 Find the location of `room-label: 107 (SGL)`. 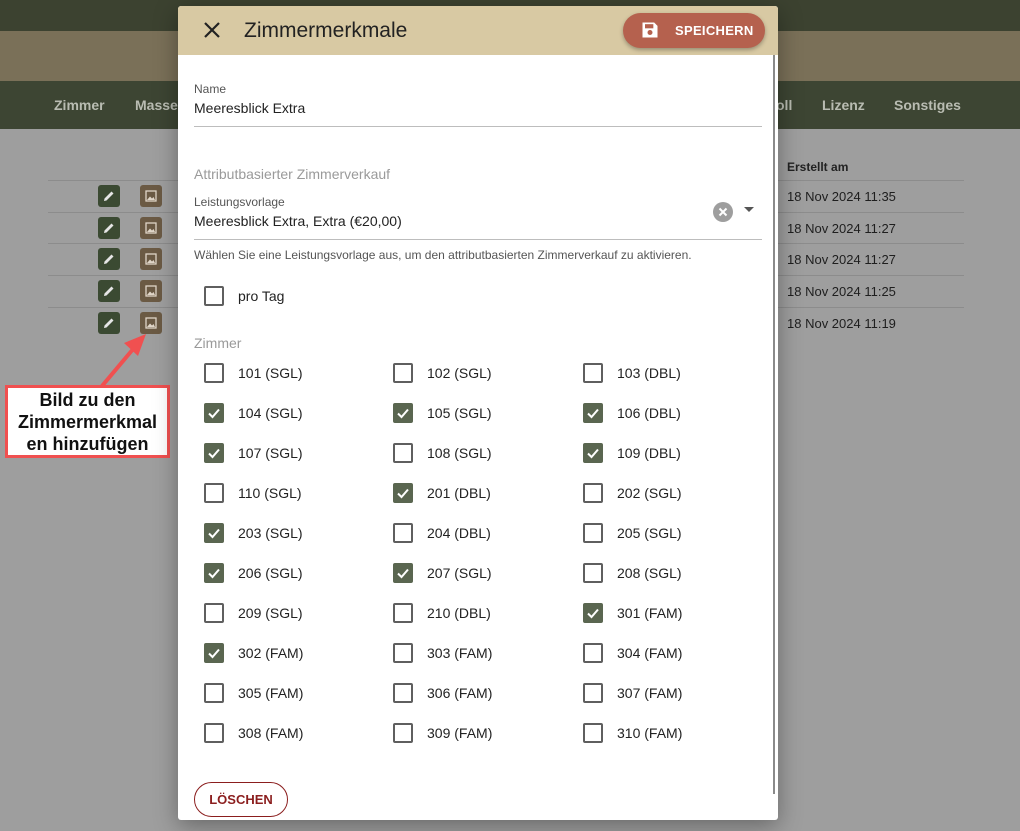

room-label: 107 (SGL) is located at coordinates (270, 453).